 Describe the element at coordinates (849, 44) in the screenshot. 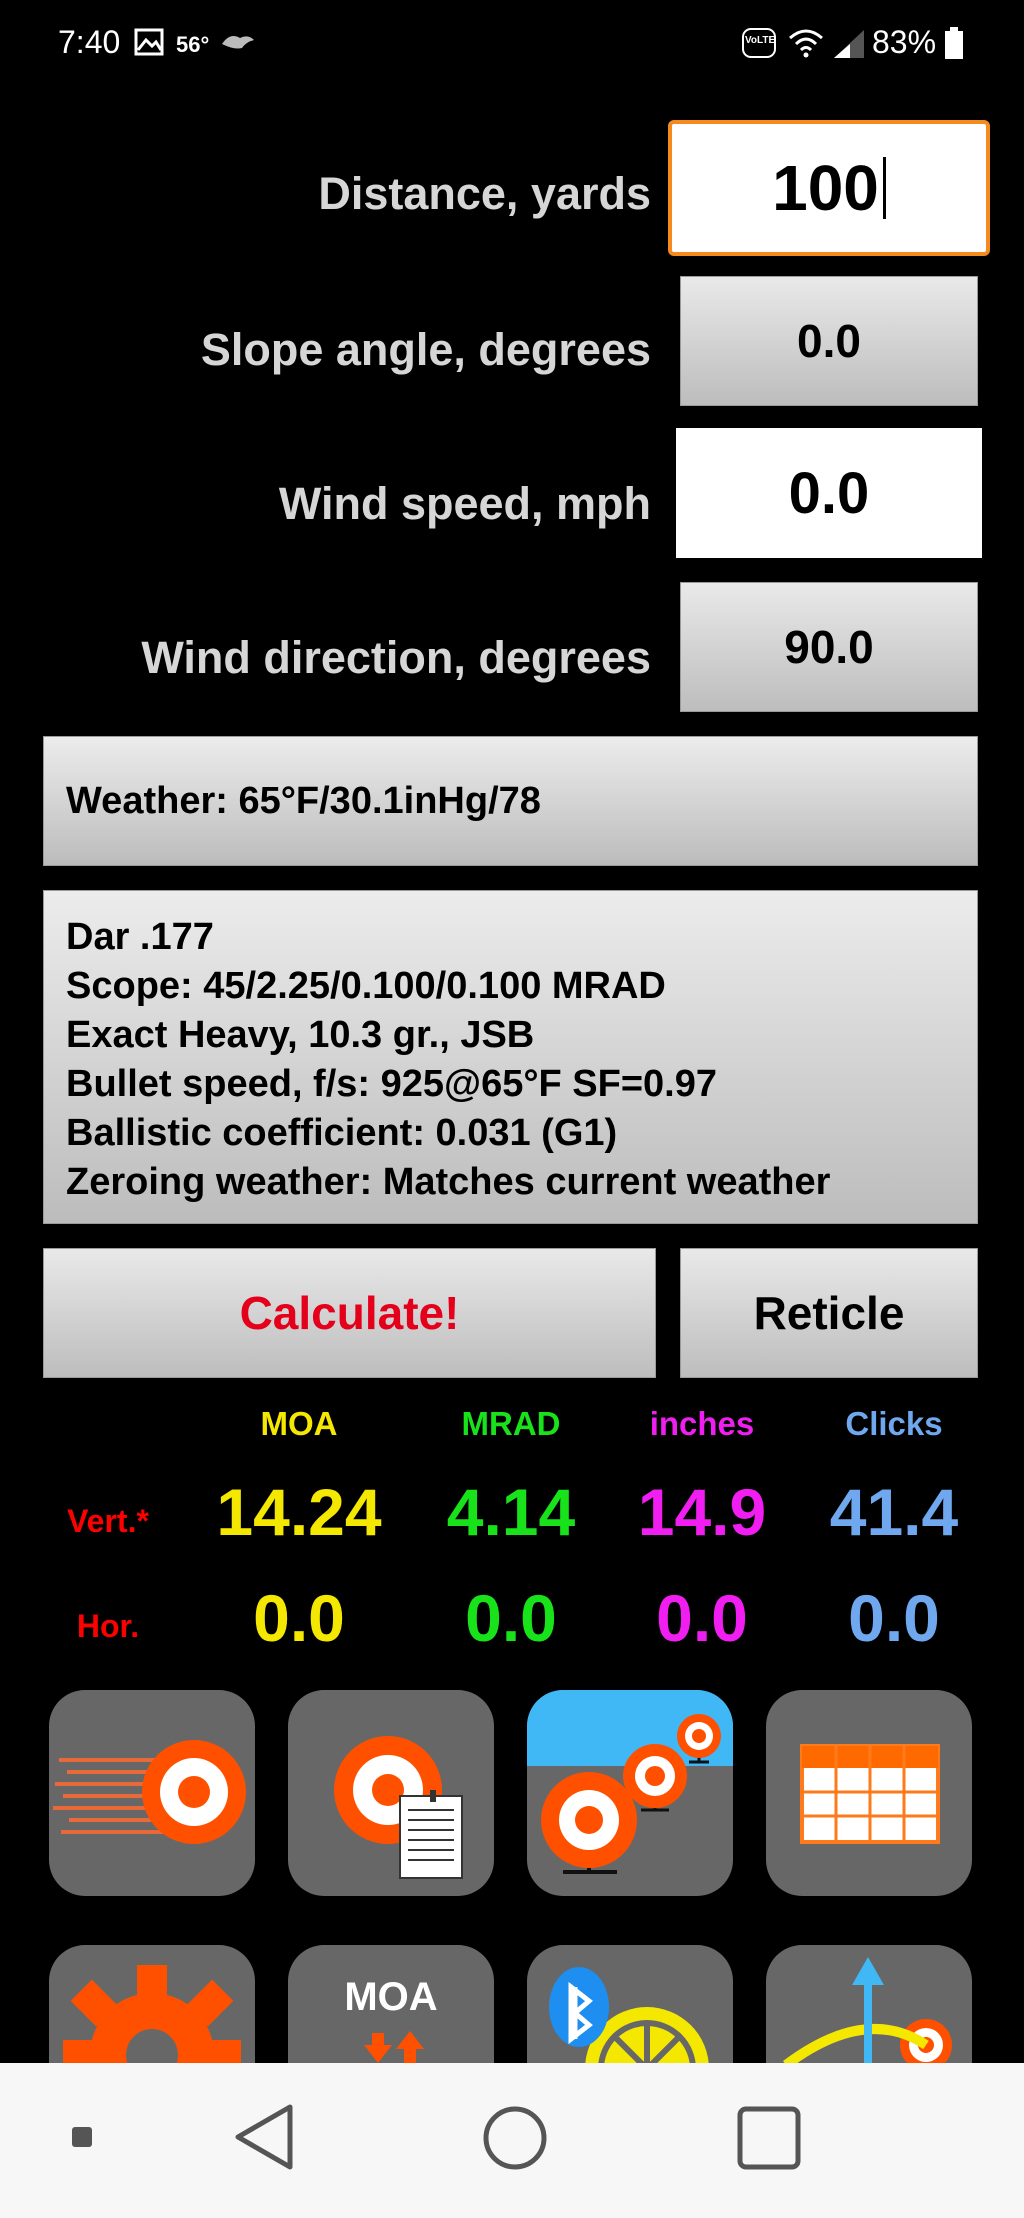

I see `signal-icon` at that location.